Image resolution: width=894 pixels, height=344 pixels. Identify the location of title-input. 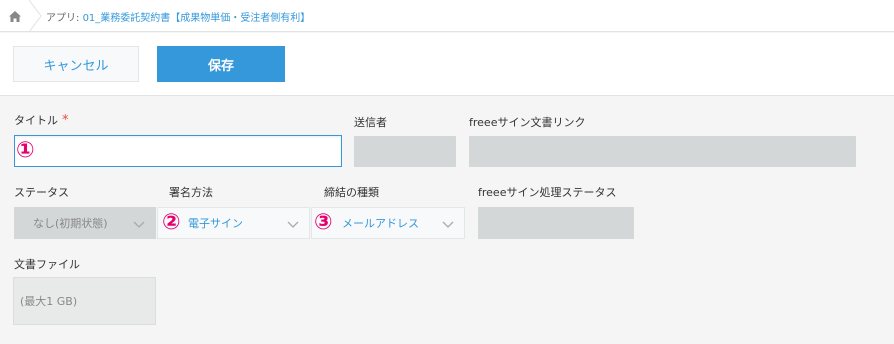
(178, 151).